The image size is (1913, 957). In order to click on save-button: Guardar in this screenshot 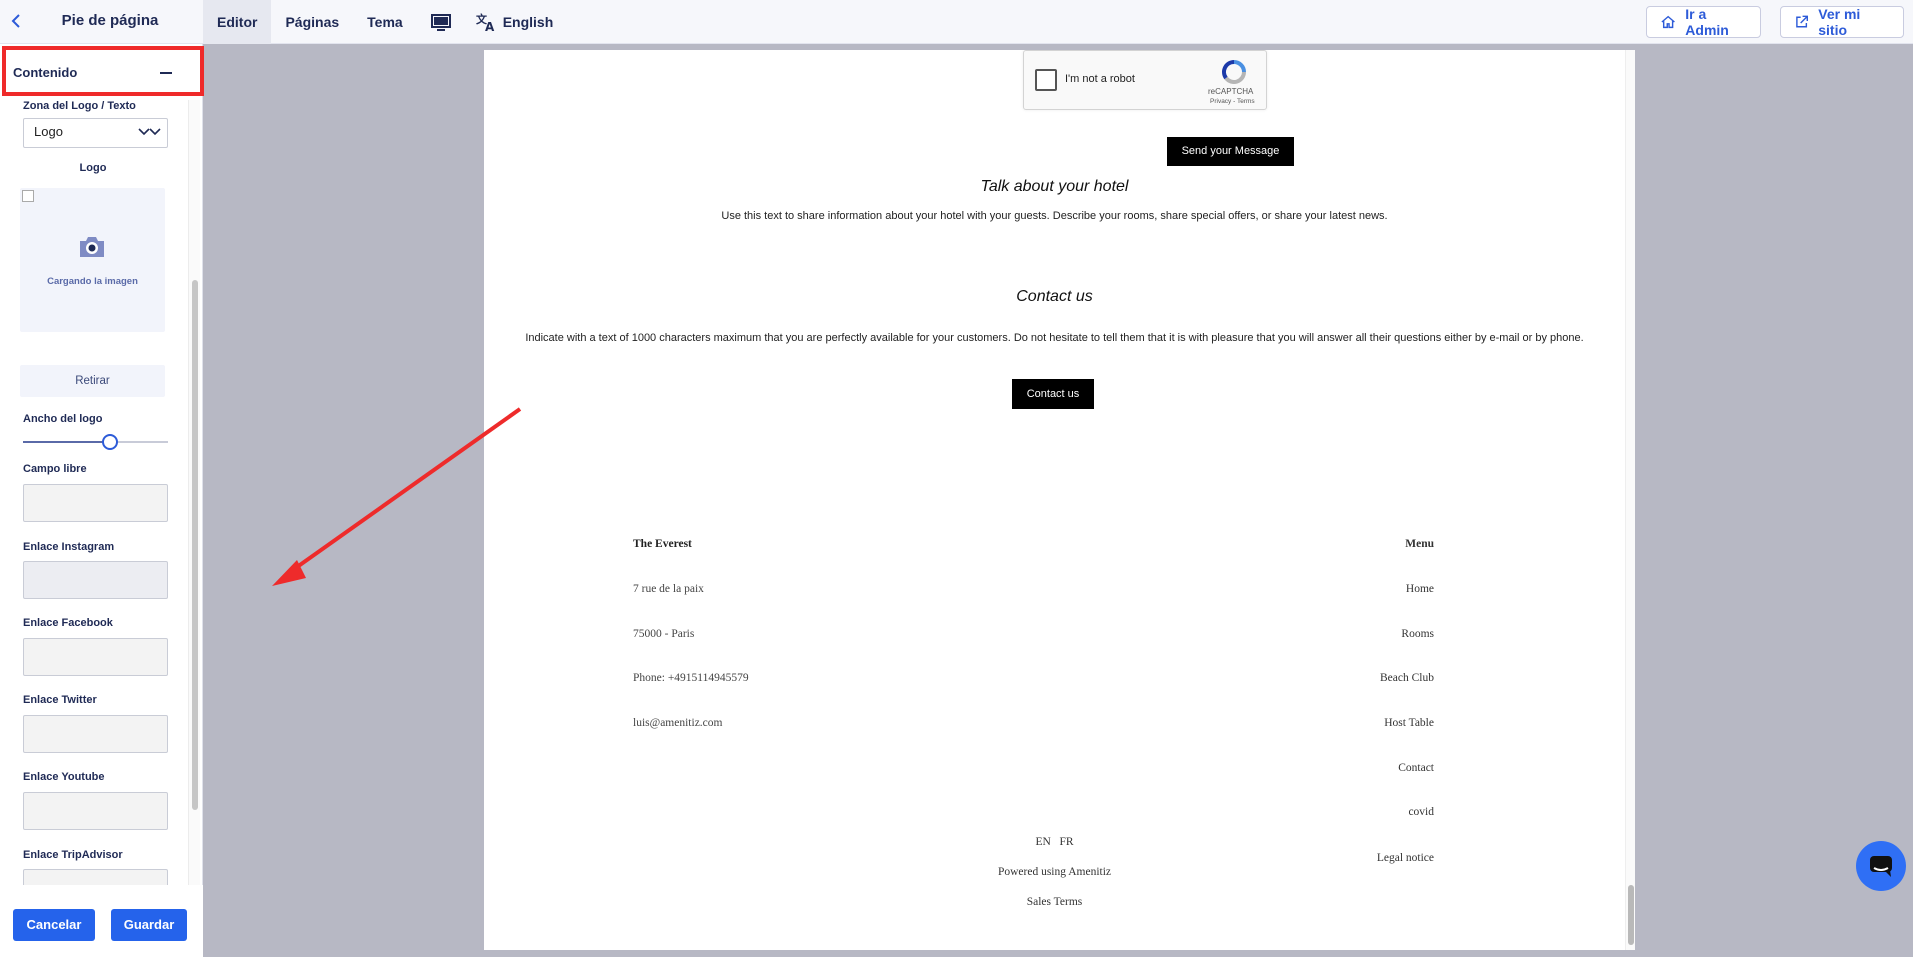, I will do `click(149, 925)`.